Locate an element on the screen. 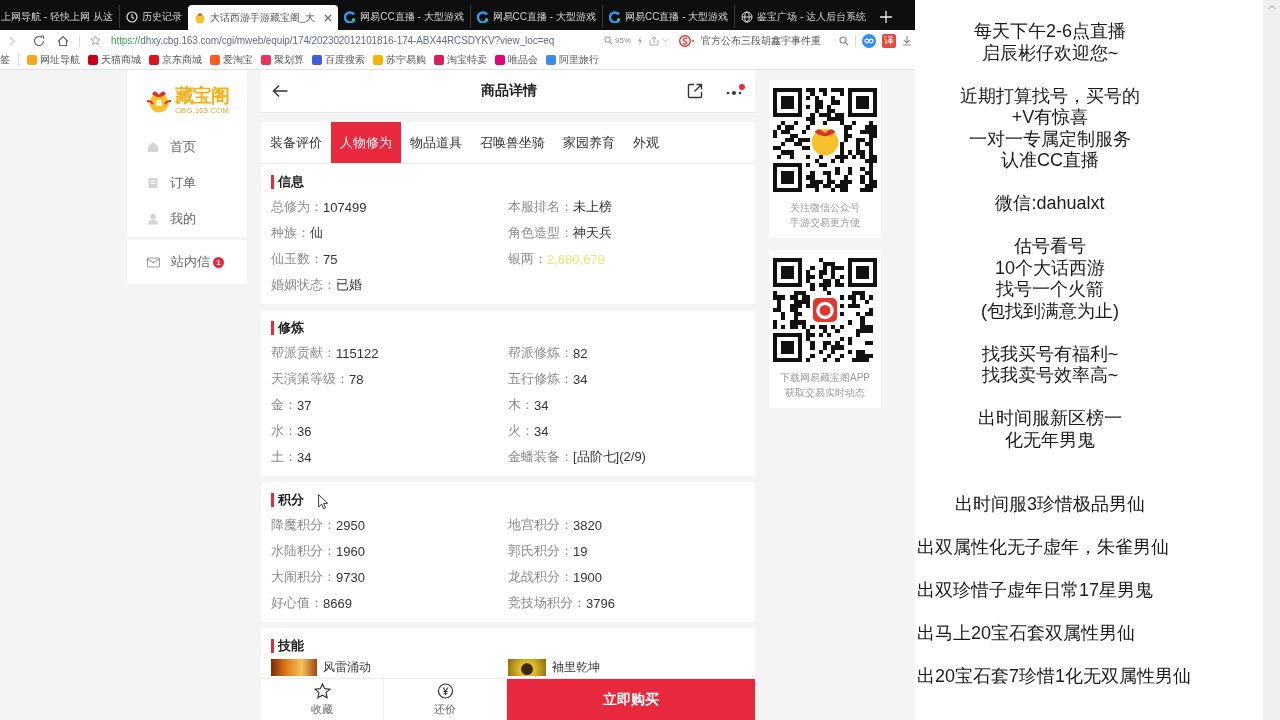  qr-caption: 手游交易更方便 is located at coordinates (825, 223).